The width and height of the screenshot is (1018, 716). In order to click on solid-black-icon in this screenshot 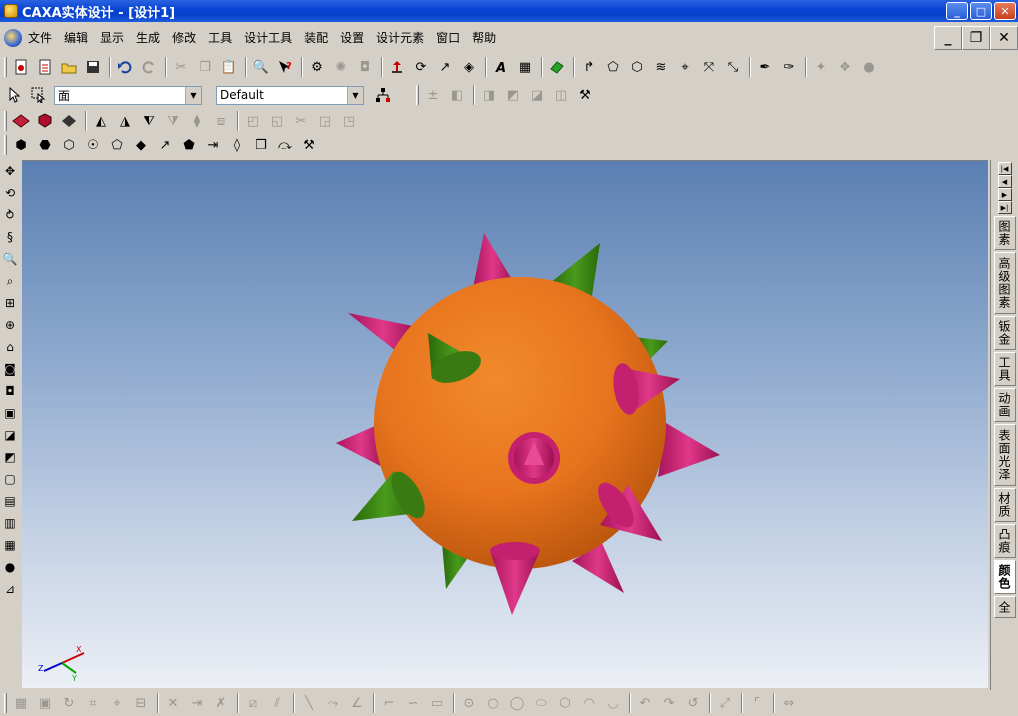, I will do `click(69, 121)`.